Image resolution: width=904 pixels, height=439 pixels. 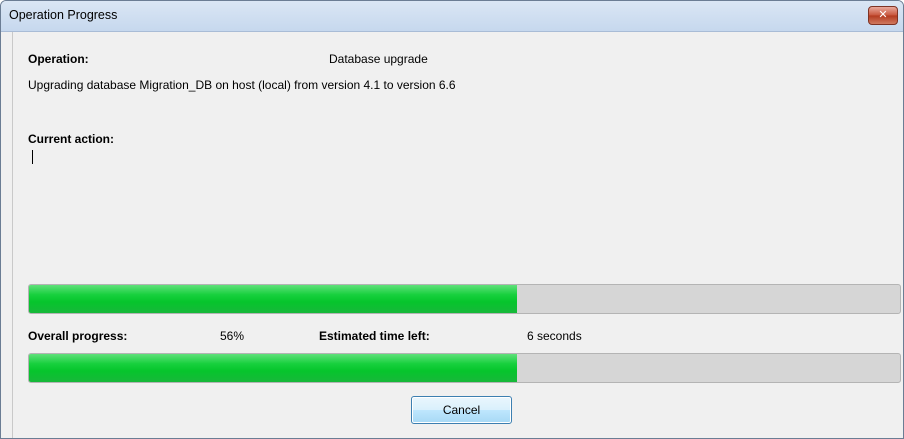 What do you see at coordinates (378, 59) in the screenshot?
I see `operation-value: Database upgrade` at bounding box center [378, 59].